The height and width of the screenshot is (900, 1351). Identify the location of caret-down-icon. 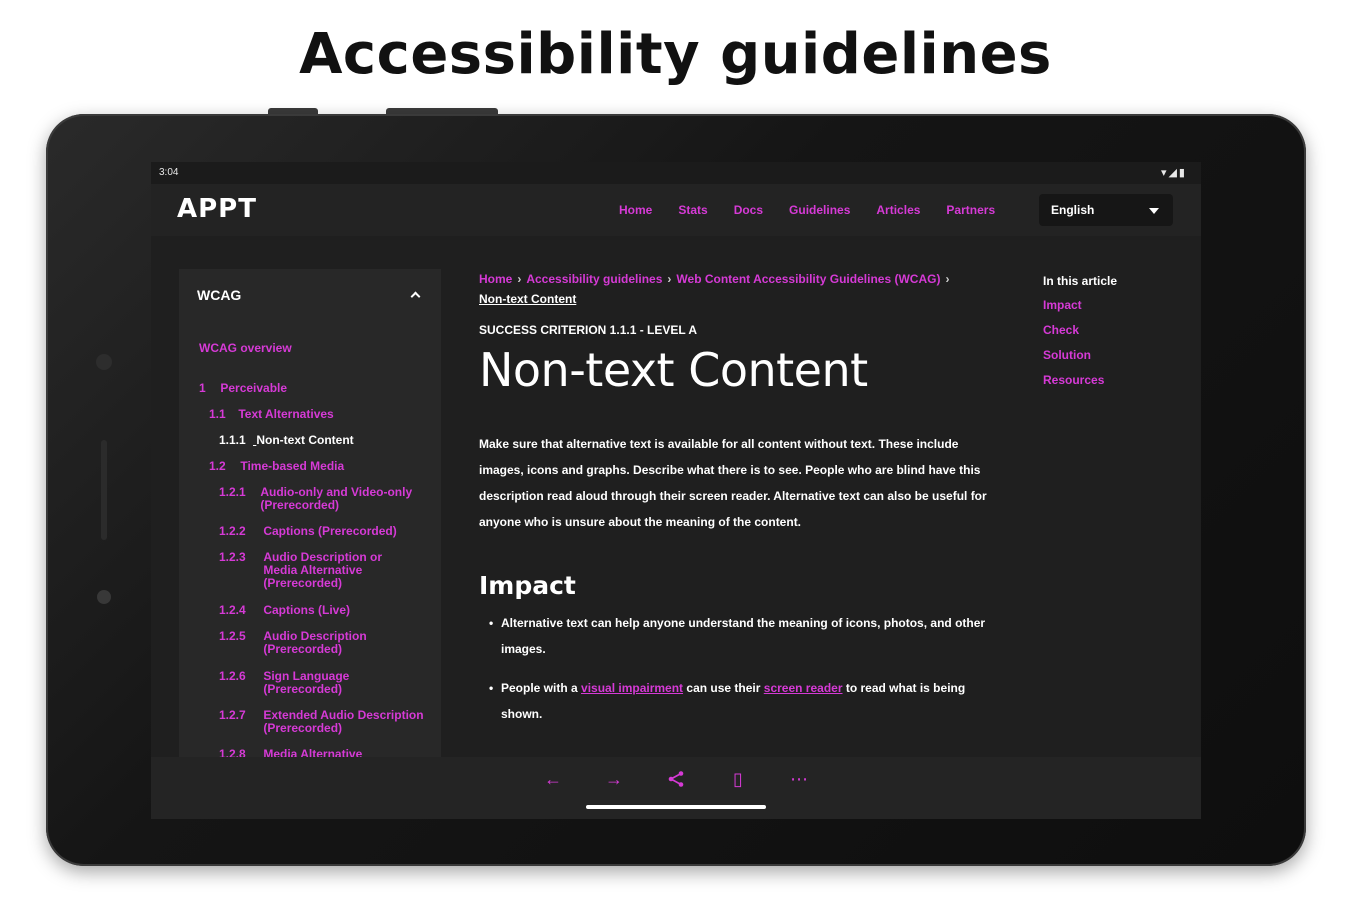
(1154, 211).